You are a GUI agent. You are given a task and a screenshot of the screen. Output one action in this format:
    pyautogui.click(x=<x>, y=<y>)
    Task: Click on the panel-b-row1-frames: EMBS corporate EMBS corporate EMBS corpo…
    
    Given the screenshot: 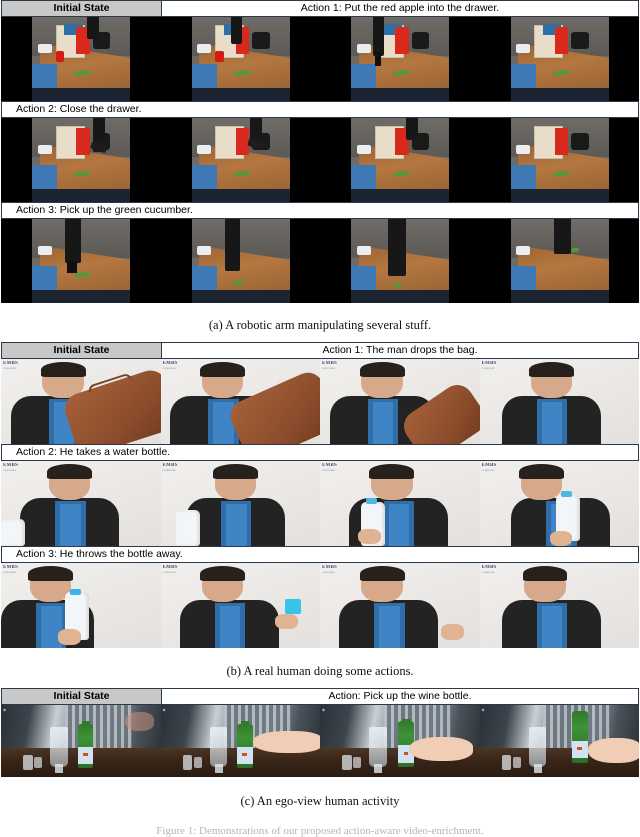 What is the action you would take?
    pyautogui.click(x=320, y=401)
    